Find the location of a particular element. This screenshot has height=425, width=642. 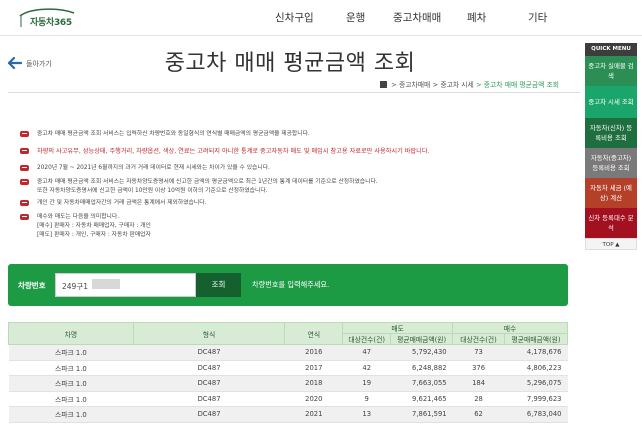

table-row: 스파크 1.0 DC487 2018 19 7,663,055 184 5,296,075 is located at coordinates (288, 383).